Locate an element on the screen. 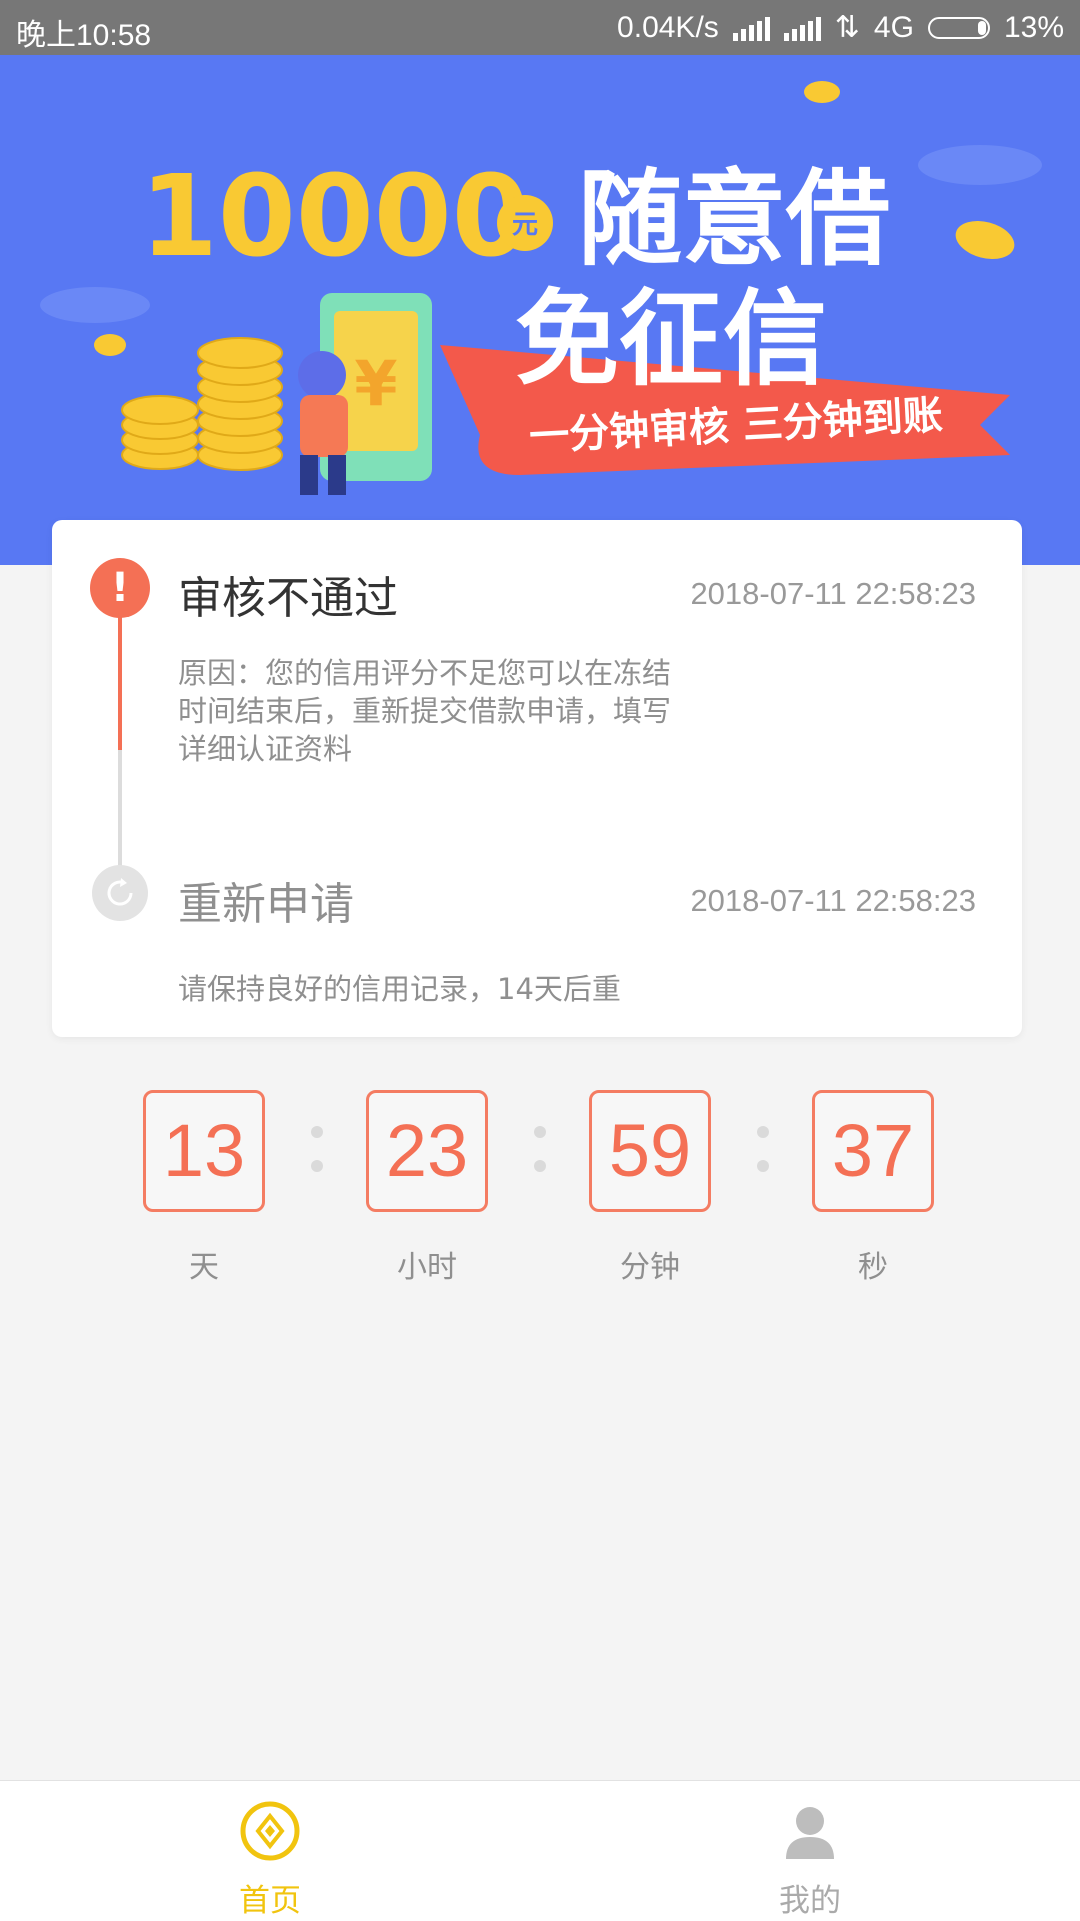  step2-title: 重新申请 is located at coordinates (266, 904).